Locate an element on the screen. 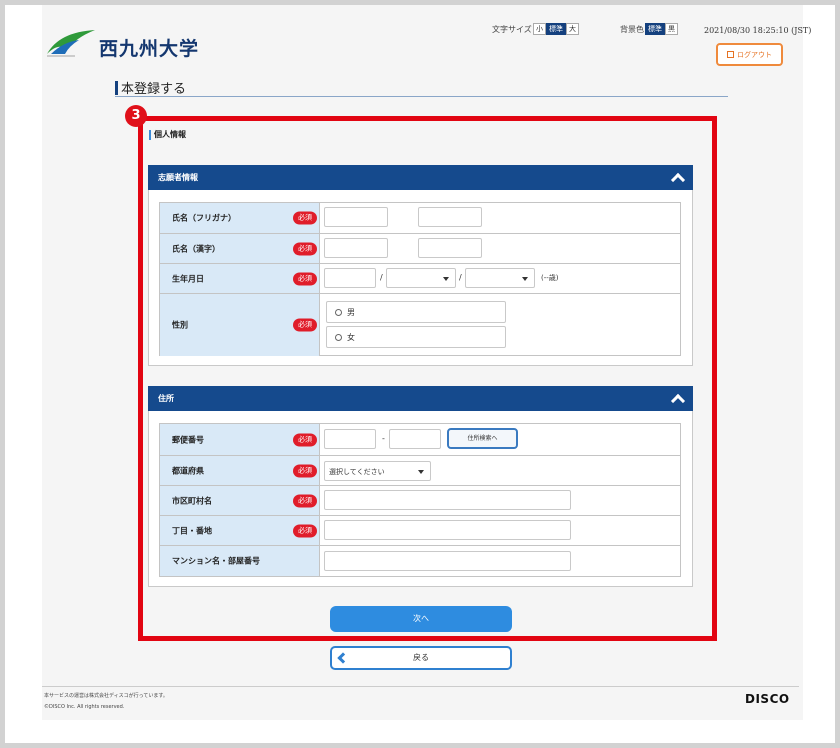 This screenshot has height=748, width=840. age-display: (--歳) is located at coordinates (550, 278).